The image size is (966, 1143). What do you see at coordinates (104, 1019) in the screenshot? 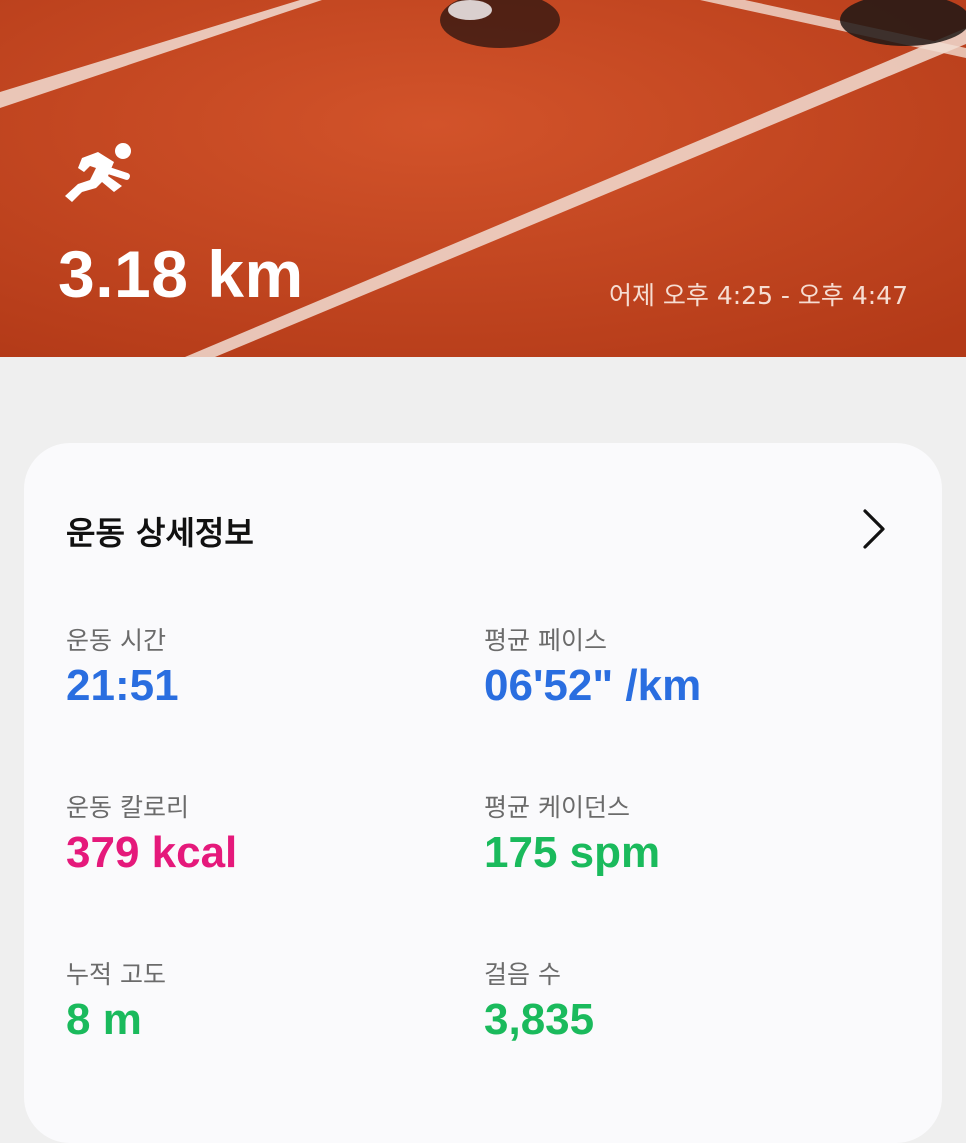
I see `elevation-value: 8 m` at bounding box center [104, 1019].